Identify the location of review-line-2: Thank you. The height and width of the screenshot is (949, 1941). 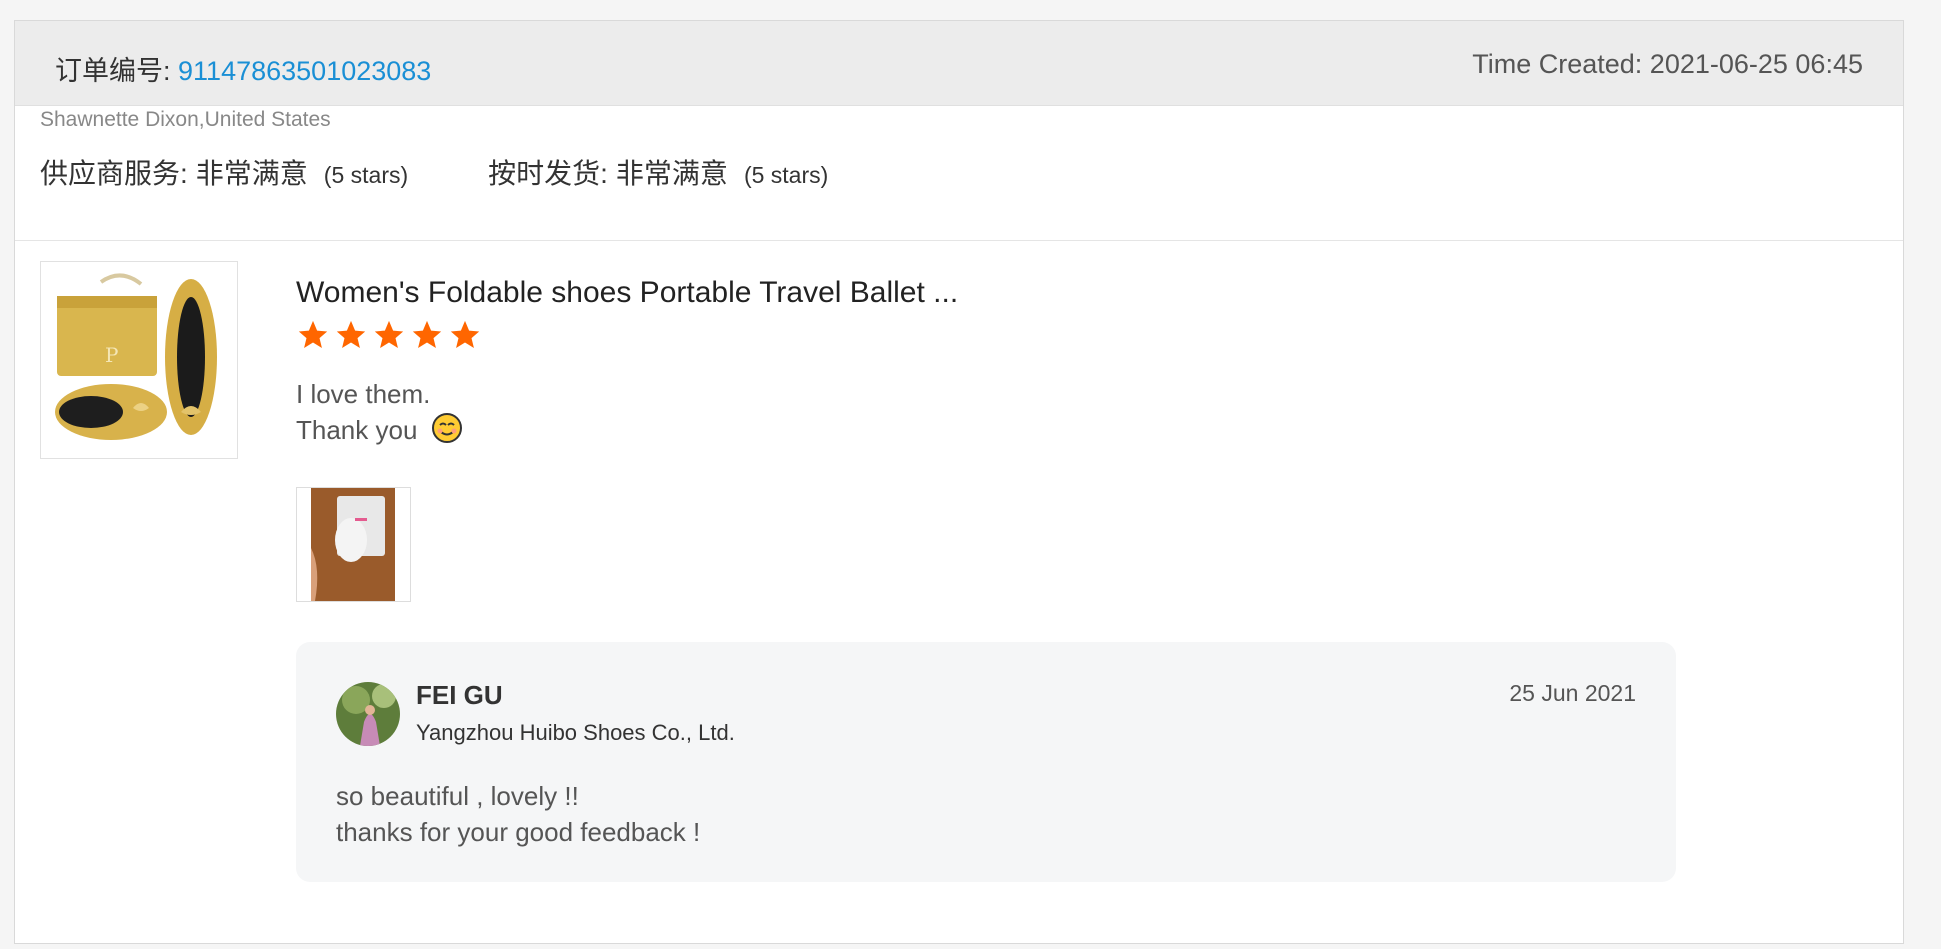
(379, 430).